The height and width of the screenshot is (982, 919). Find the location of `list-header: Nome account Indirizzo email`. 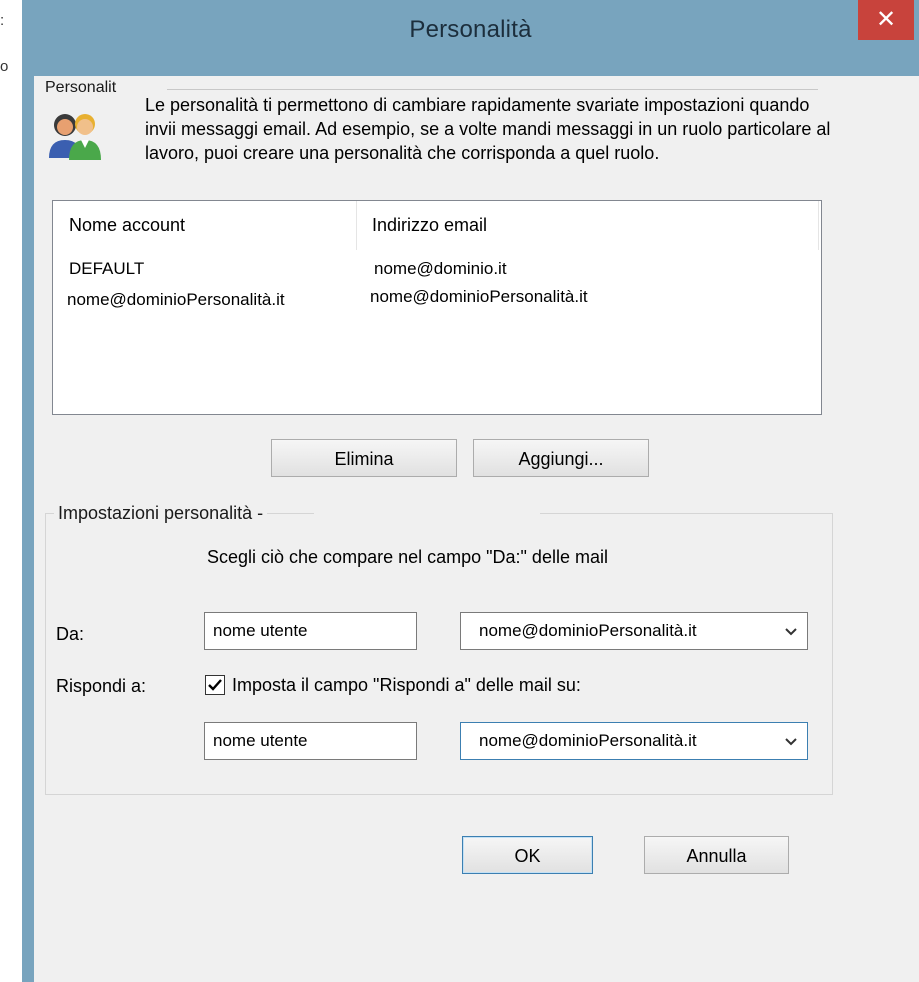

list-header: Nome account Indirizzo email is located at coordinates (437, 225).